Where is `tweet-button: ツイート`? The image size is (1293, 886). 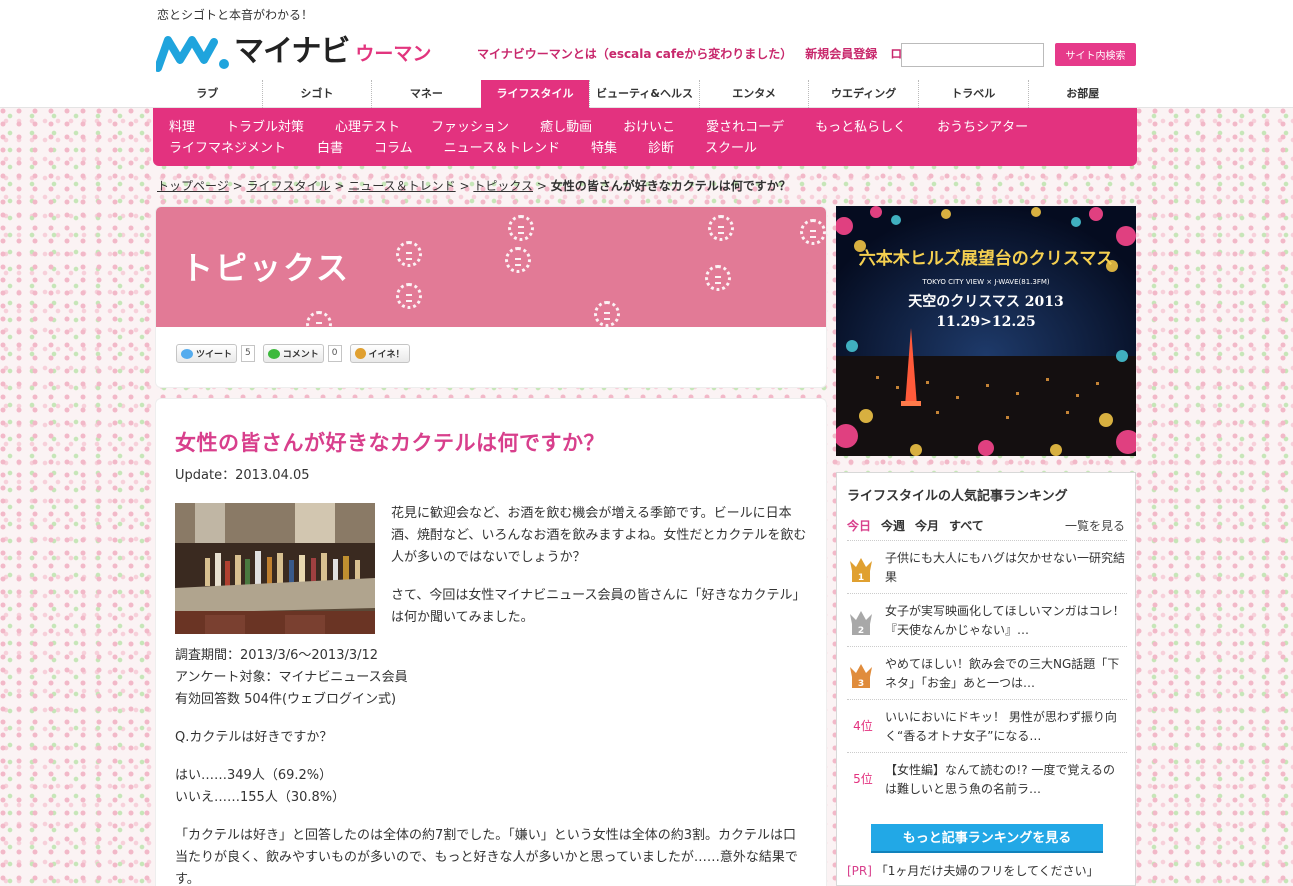
tweet-button: ツイート is located at coordinates (207, 353).